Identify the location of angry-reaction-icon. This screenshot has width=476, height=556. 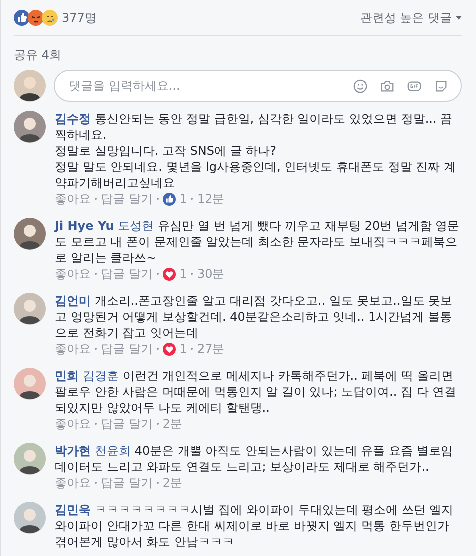
(36, 18).